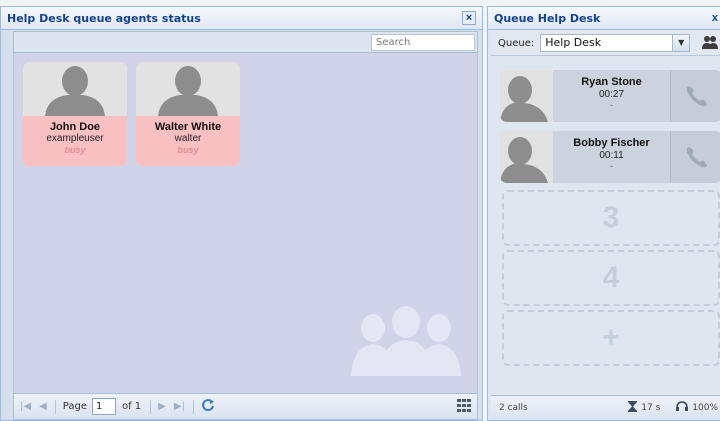  What do you see at coordinates (406, 342) in the screenshot?
I see `group-icon` at bounding box center [406, 342].